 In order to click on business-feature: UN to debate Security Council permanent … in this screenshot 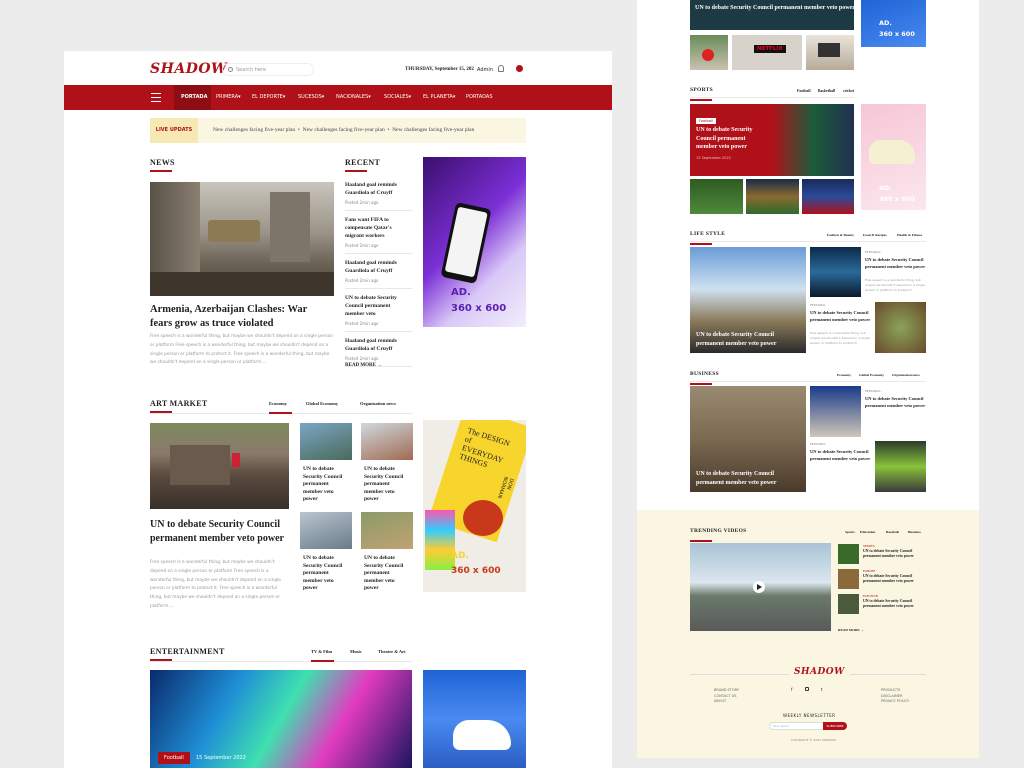, I will do `click(748, 439)`.